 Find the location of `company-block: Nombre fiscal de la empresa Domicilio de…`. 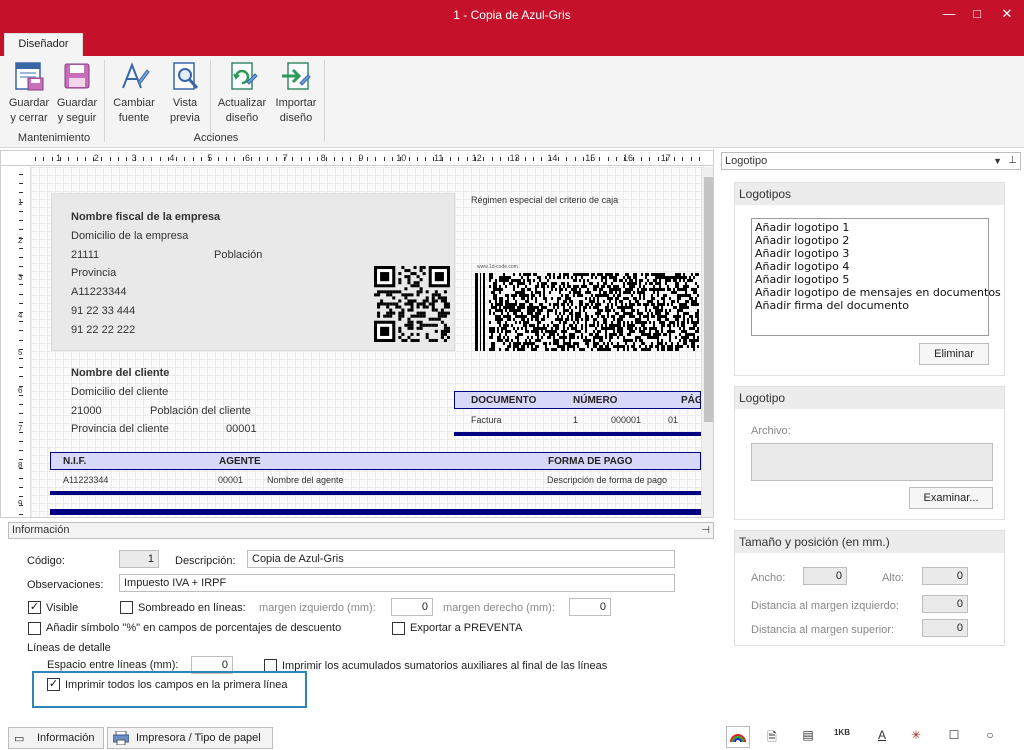

company-block: Nombre fiscal de la empresa Domicilio de… is located at coordinates (253, 272).